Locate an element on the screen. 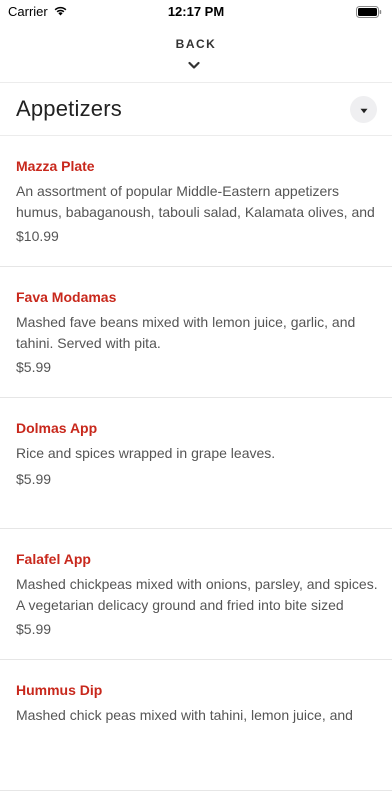 This screenshot has width=392, height=791. chevron-down-icon is located at coordinates (194, 66).